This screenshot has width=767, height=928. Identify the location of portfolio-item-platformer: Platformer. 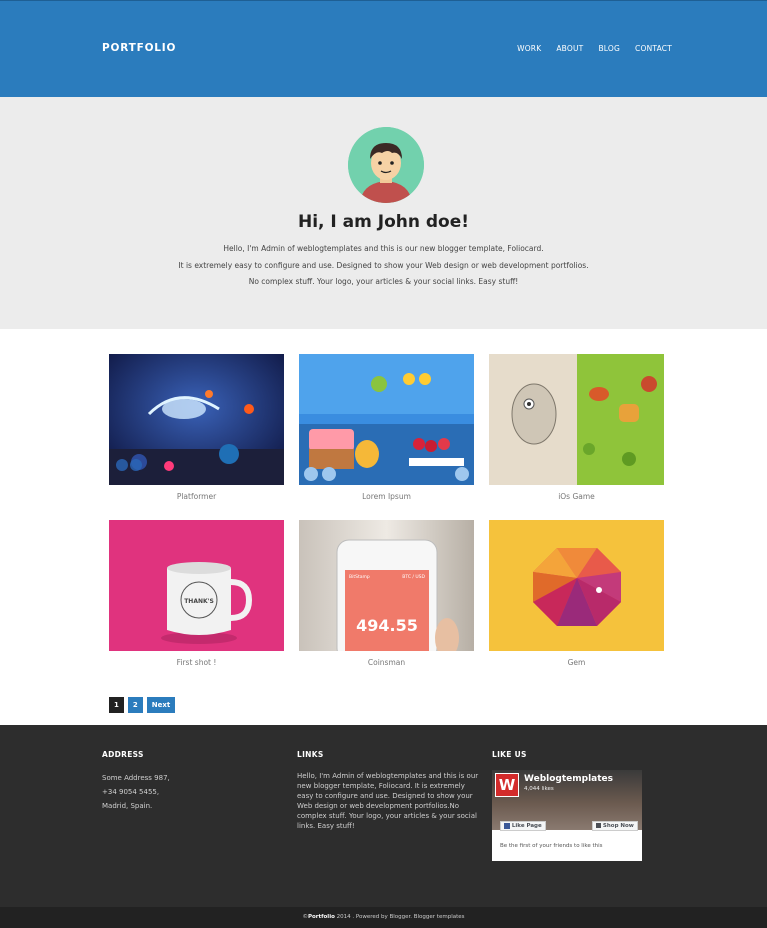
(196, 427).